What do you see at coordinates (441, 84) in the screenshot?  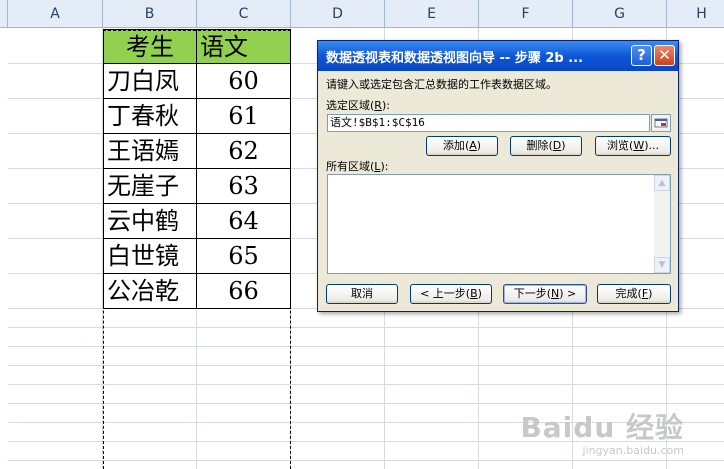 I see `dialog-instruction: 请键入或选定包含汇总数据的工作表数据区域。` at bounding box center [441, 84].